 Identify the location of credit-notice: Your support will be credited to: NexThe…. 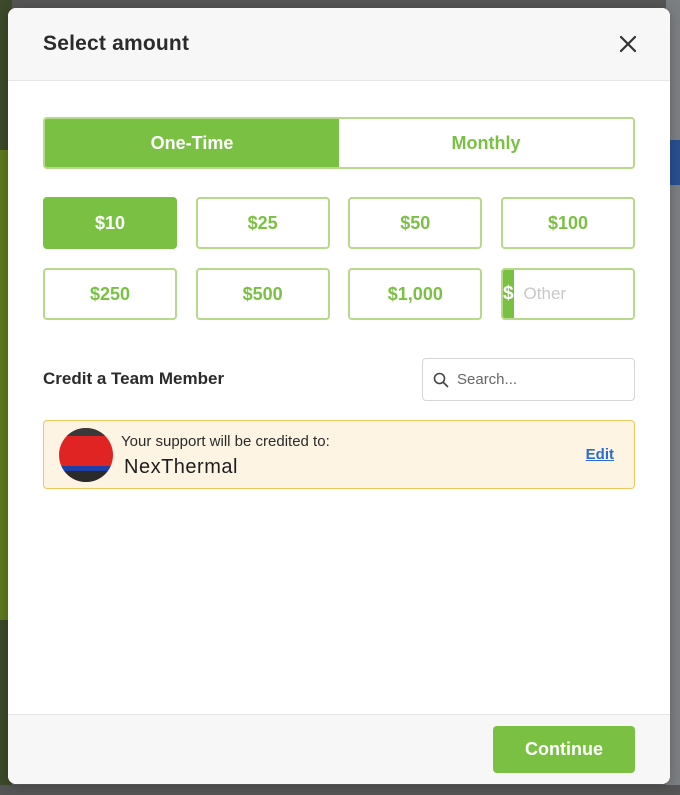
(339, 454).